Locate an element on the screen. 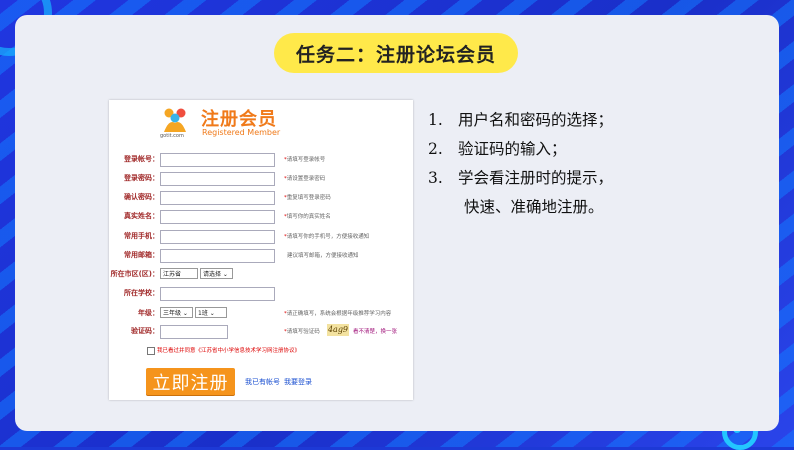 The image size is (794, 450). field-hint: 建议填写邮箱，方便接收通知 is located at coordinates (323, 256).